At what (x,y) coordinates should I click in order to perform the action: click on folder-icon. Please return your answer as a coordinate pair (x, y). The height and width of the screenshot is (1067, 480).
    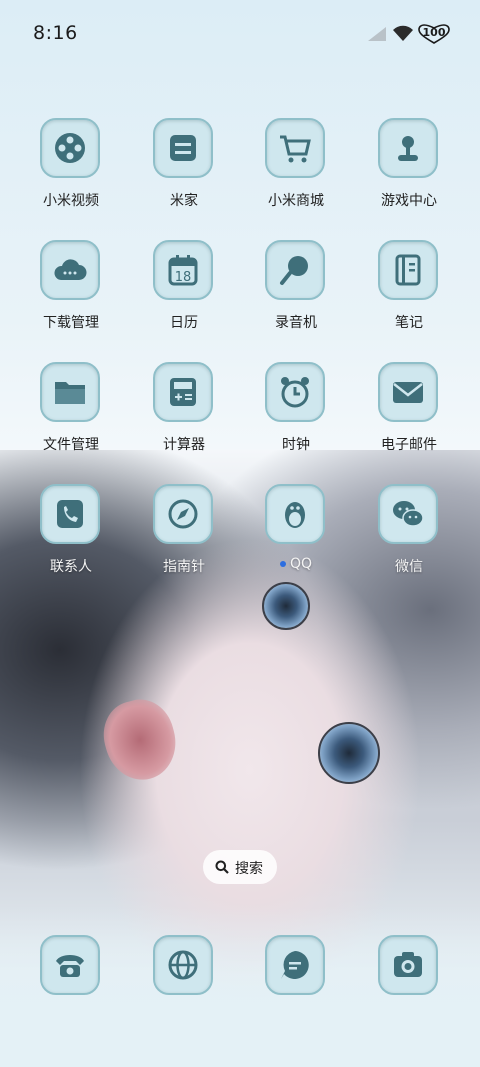
    Looking at the image, I should click on (70, 392).